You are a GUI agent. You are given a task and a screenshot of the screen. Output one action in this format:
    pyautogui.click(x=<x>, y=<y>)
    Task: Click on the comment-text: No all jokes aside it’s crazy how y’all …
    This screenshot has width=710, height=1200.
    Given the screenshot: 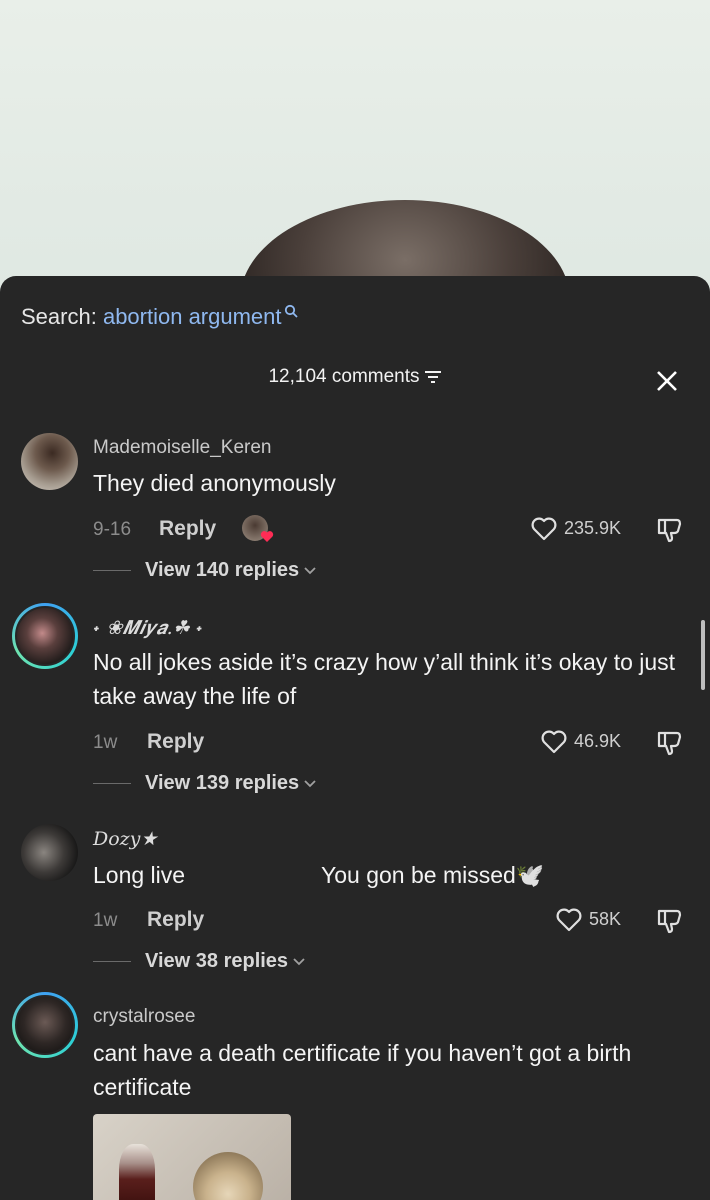 What is the action you would take?
    pyautogui.click(x=384, y=679)
    